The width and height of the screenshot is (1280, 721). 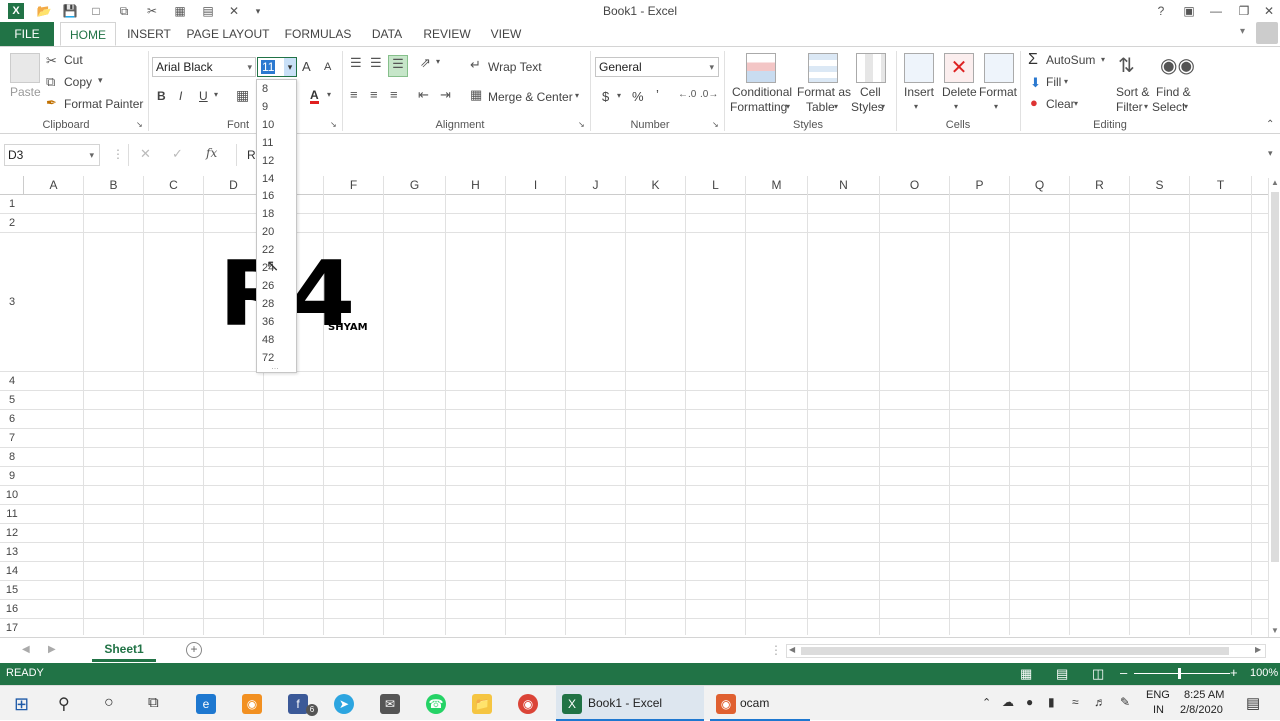 What do you see at coordinates (1270, 153) in the screenshot?
I see `expand-formula-bar-icon: ▾` at bounding box center [1270, 153].